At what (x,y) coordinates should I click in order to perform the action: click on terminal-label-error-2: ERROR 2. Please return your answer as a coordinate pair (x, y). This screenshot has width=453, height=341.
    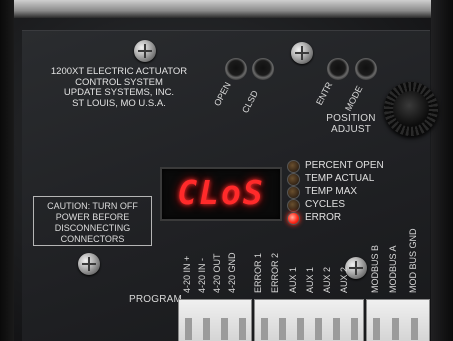
    Looking at the image, I should click on (275, 272).